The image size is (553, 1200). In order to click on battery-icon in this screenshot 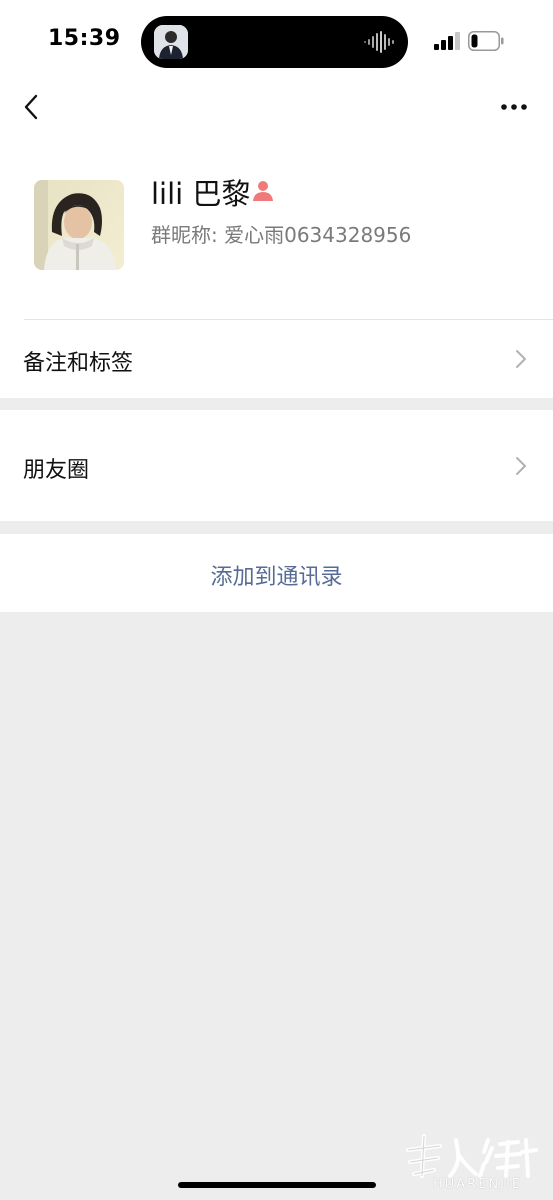, I will do `click(486, 41)`.